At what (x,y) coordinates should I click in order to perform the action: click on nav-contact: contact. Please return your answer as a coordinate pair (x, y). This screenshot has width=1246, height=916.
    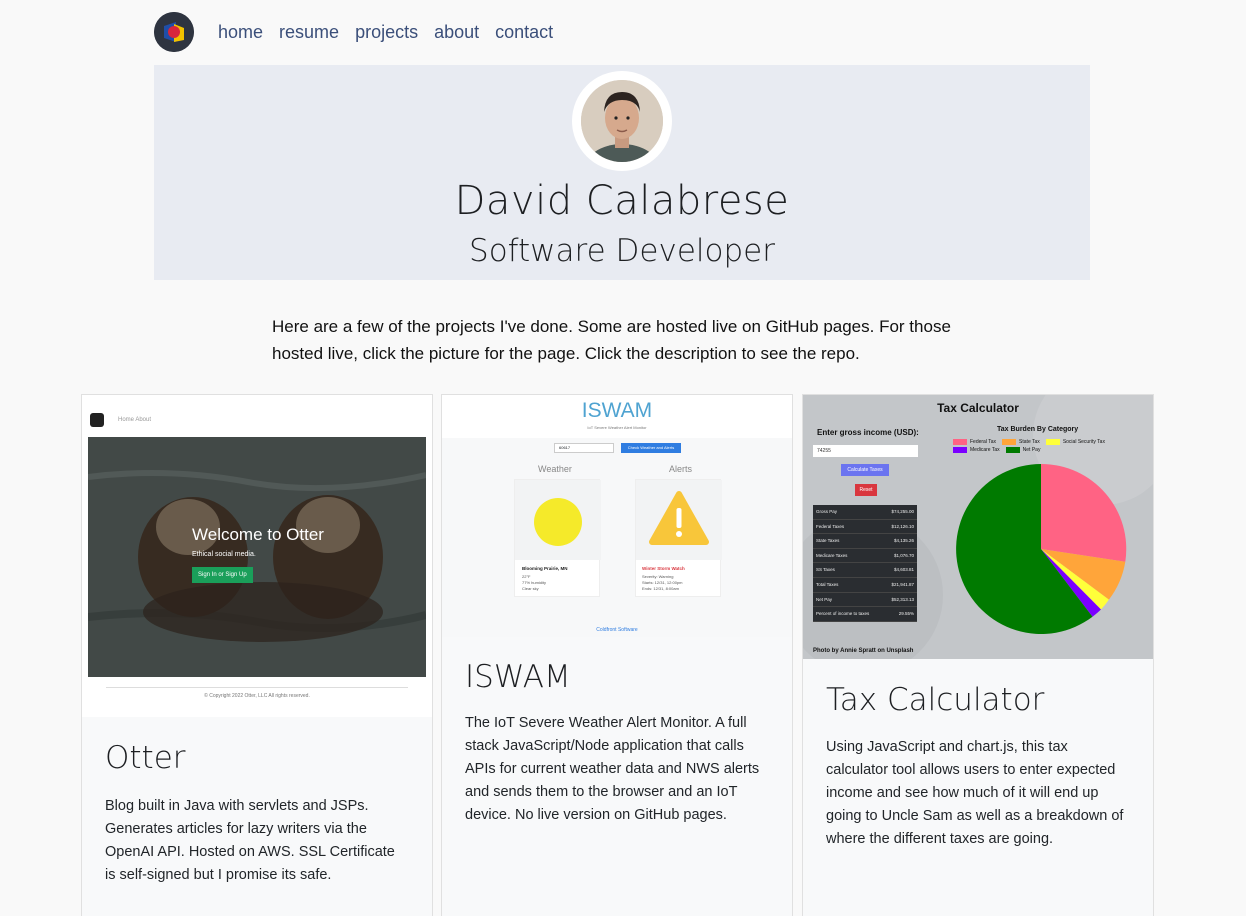
    Looking at the image, I should click on (524, 32).